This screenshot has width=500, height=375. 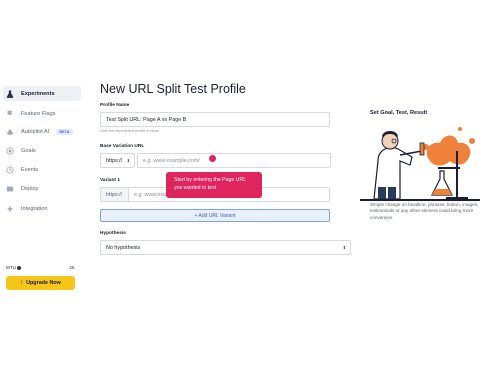 What do you see at coordinates (10, 132) in the screenshot?
I see `robot-icon` at bounding box center [10, 132].